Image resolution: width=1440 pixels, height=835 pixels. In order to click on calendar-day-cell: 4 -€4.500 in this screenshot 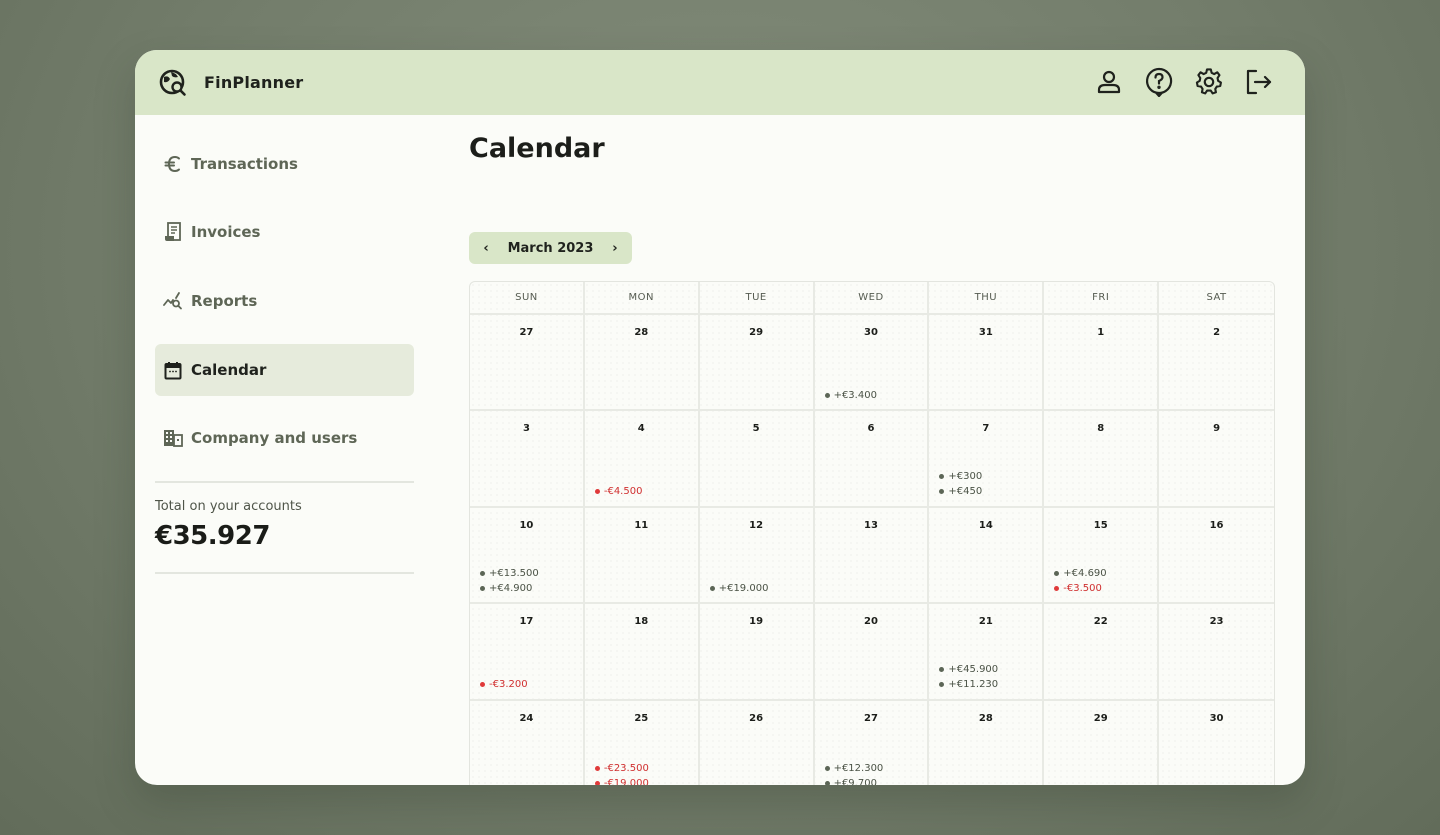, I will do `click(642, 459)`.